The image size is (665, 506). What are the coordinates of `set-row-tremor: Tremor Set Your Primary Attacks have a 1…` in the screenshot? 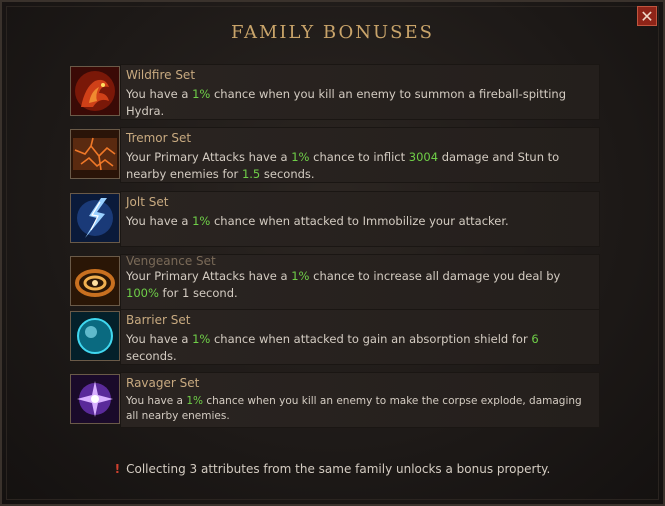 It's located at (334, 155).